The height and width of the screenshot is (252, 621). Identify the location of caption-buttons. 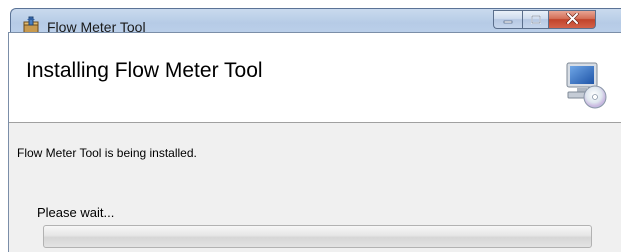
(544, 20).